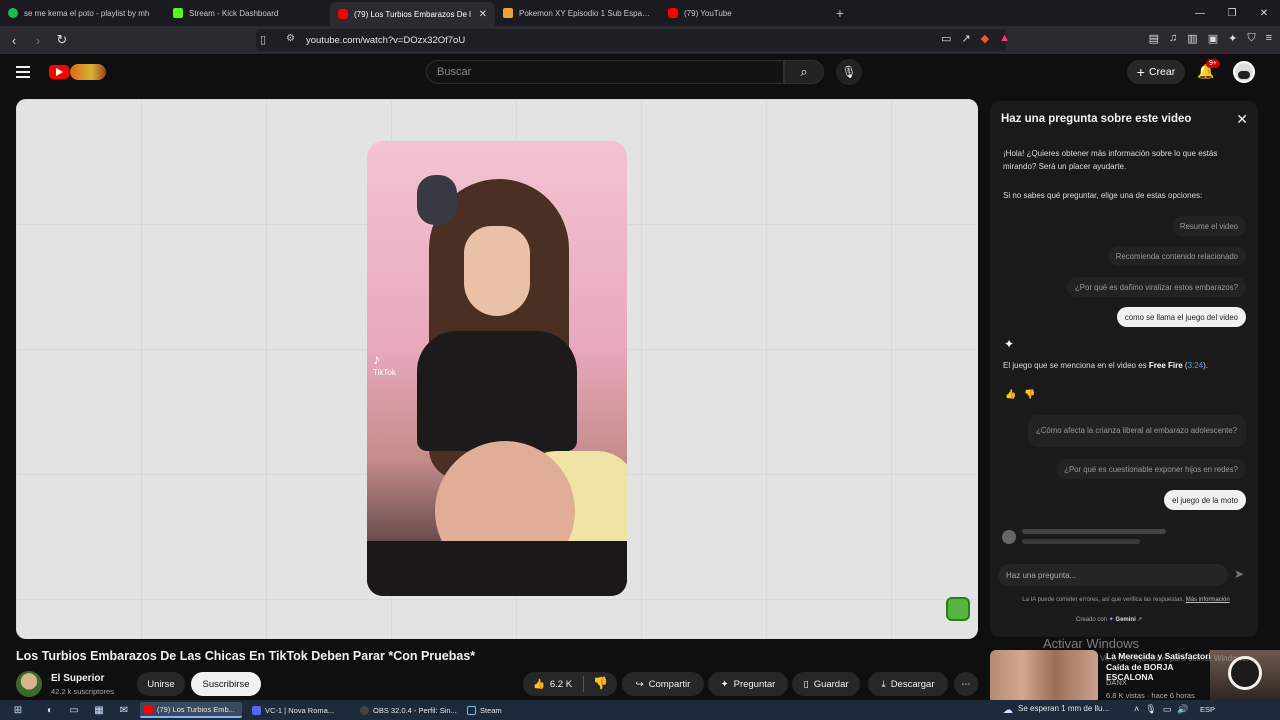 The width and height of the screenshot is (1280, 720). What do you see at coordinates (1232, 13) in the screenshot?
I see `maximize-icon: ❐` at bounding box center [1232, 13].